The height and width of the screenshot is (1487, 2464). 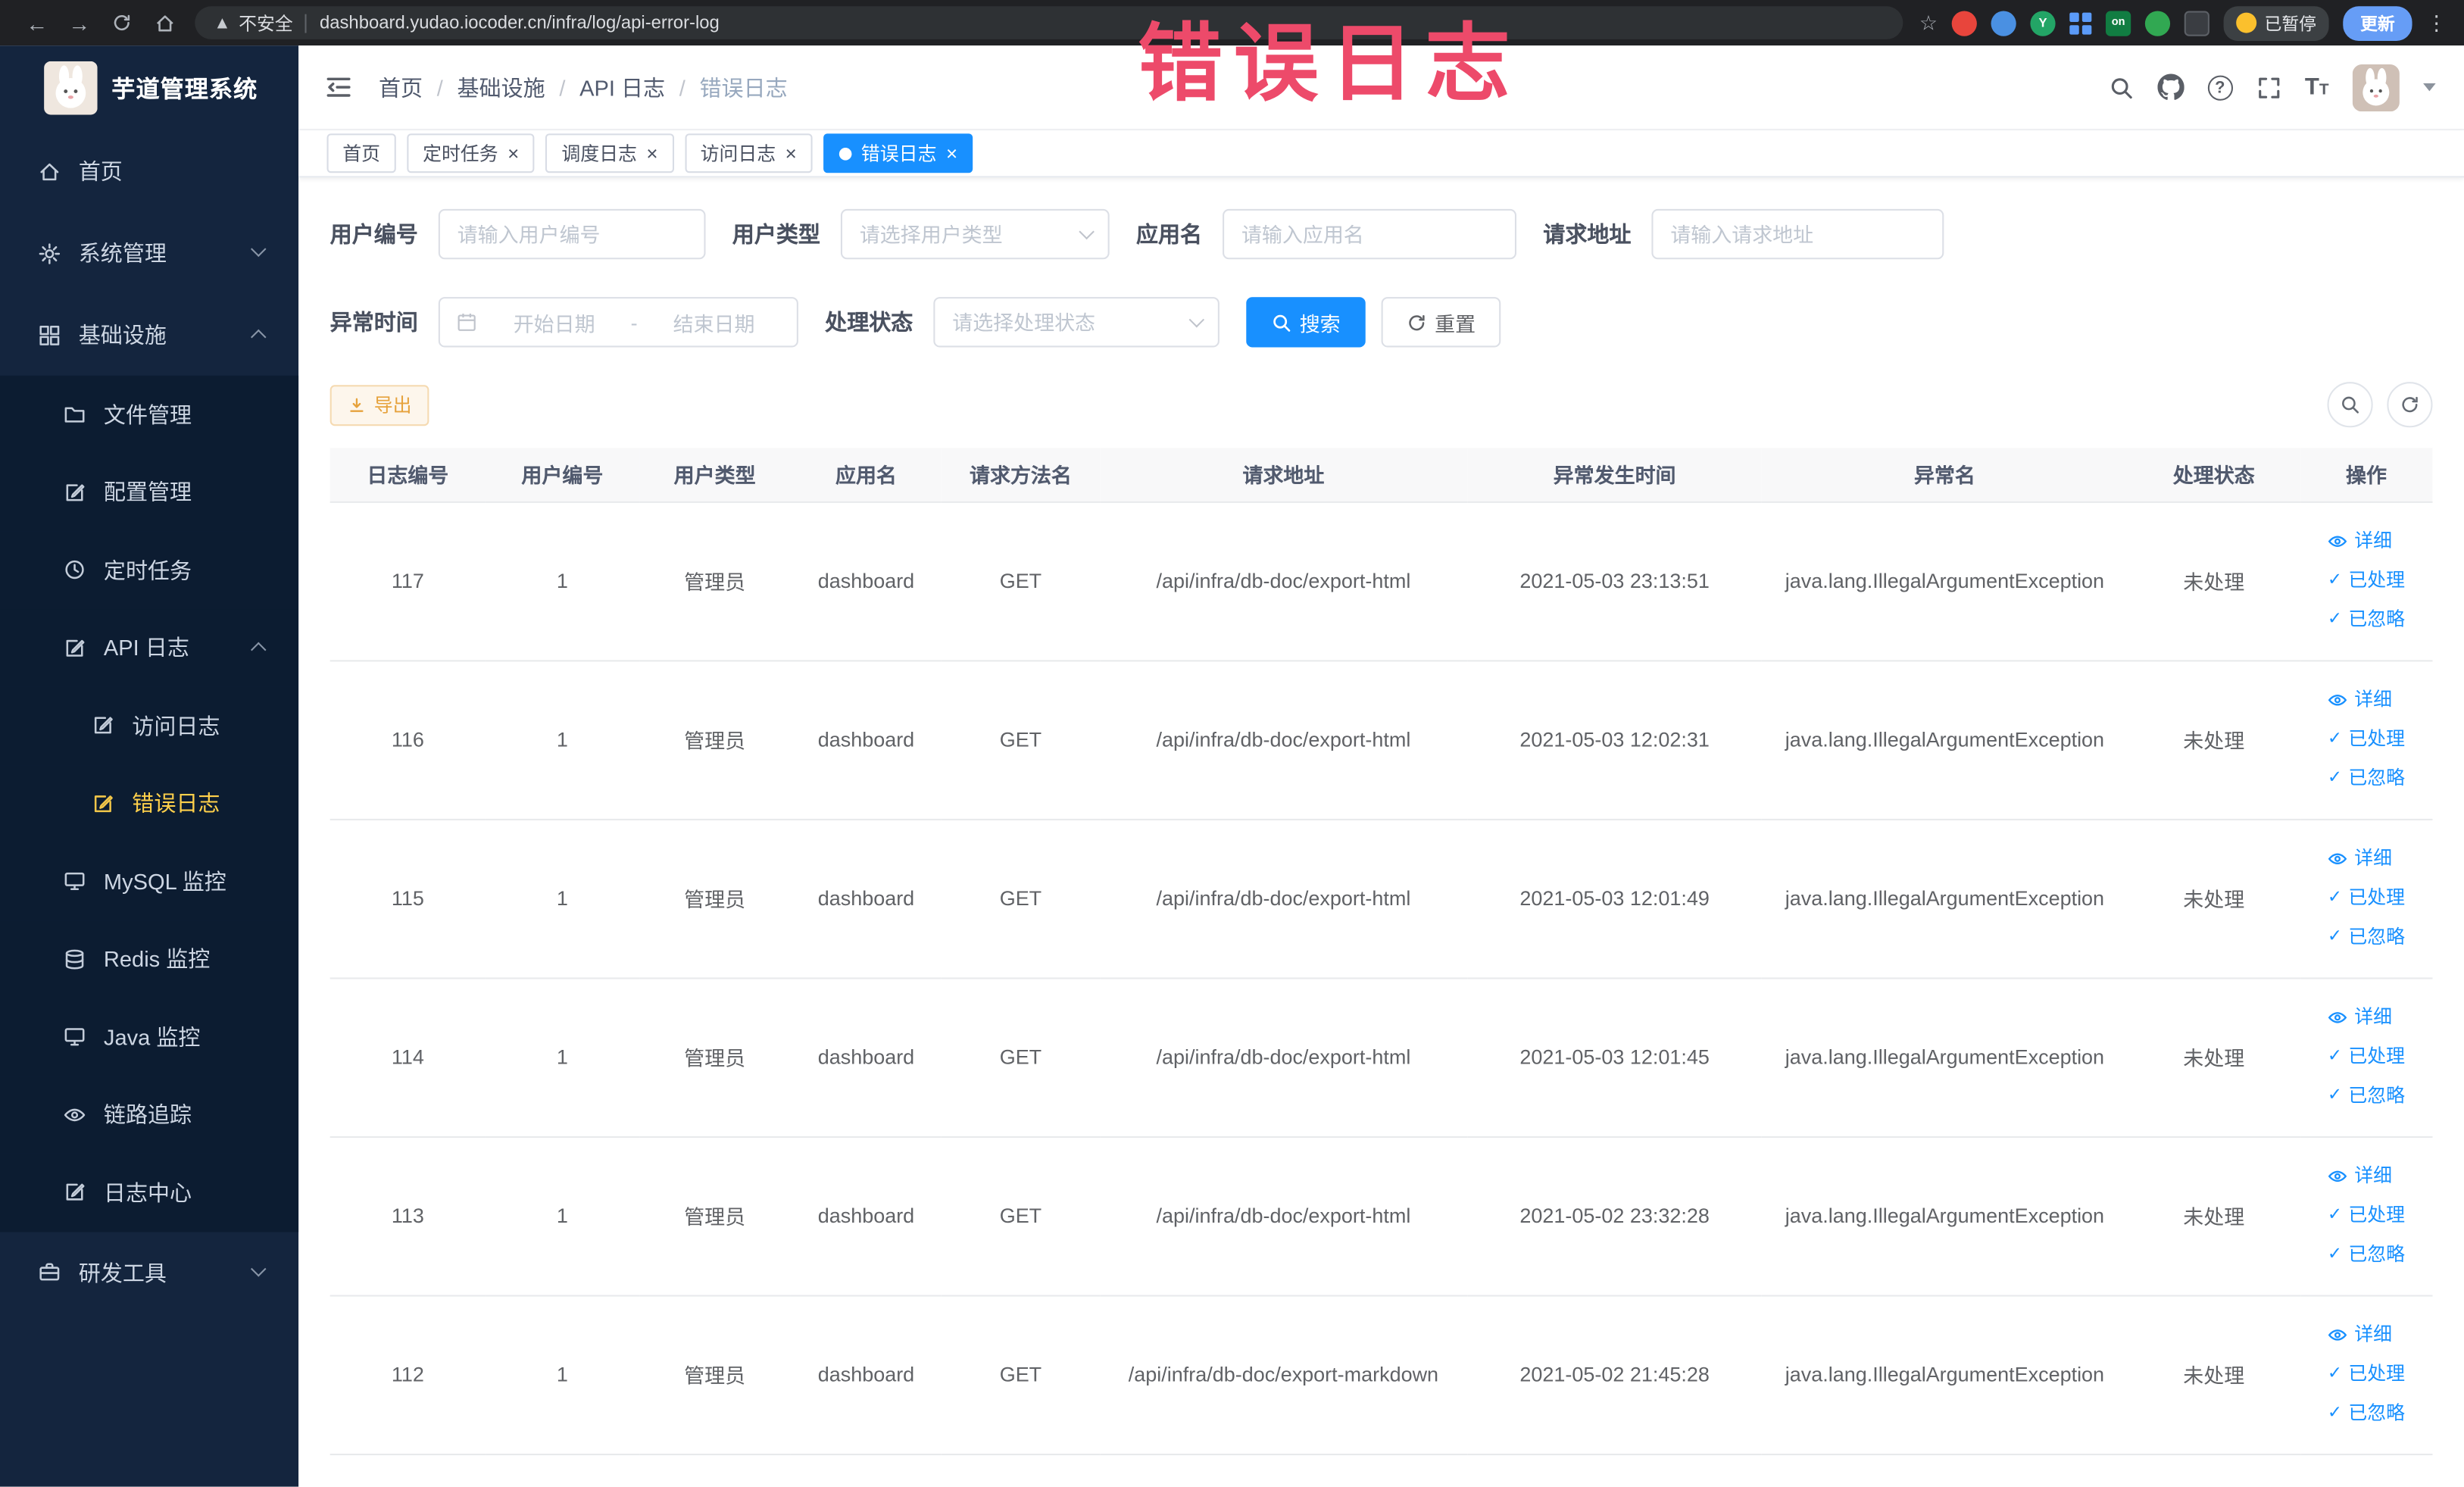 What do you see at coordinates (102, 725) in the screenshot?
I see `edit-square-icon` at bounding box center [102, 725].